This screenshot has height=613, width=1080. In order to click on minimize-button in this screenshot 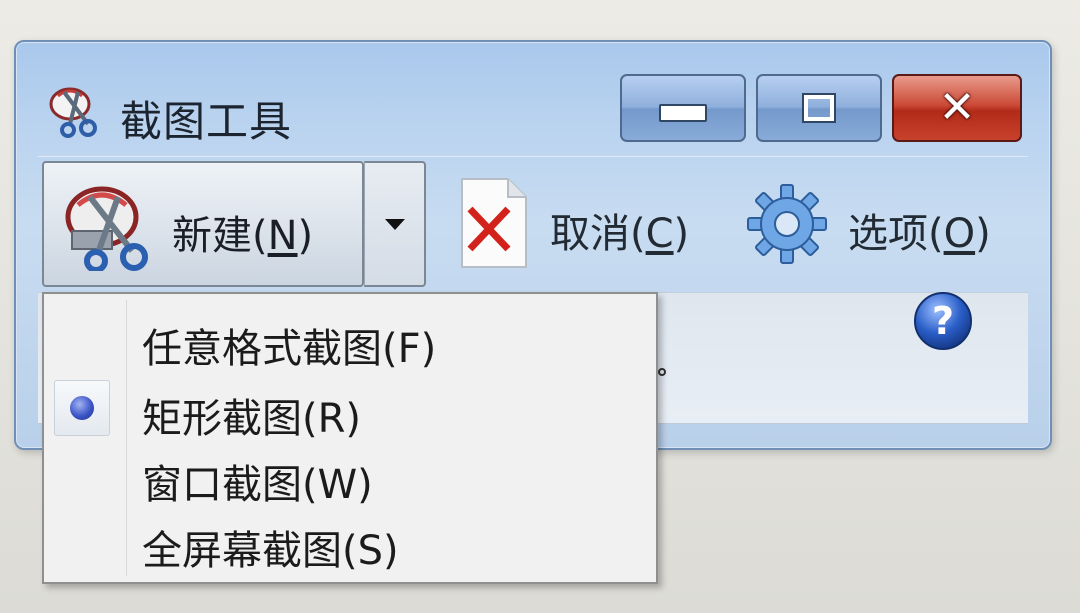, I will do `click(683, 108)`.